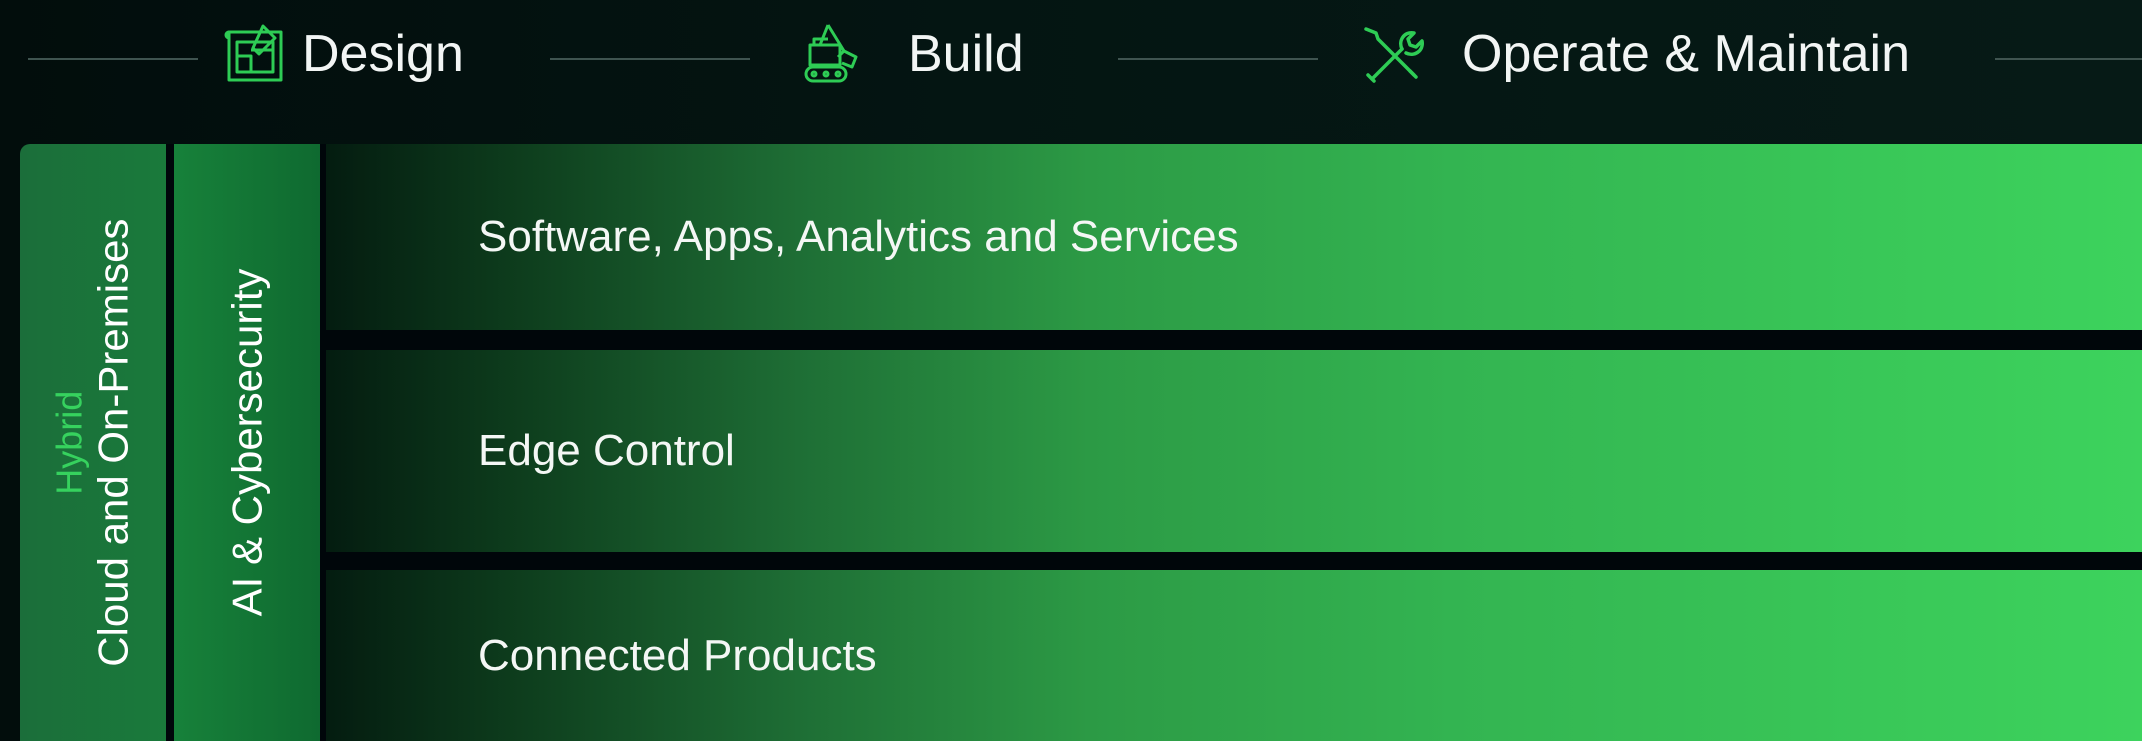  I want to click on phase-label: Operate & Maintain, so click(1686, 54).